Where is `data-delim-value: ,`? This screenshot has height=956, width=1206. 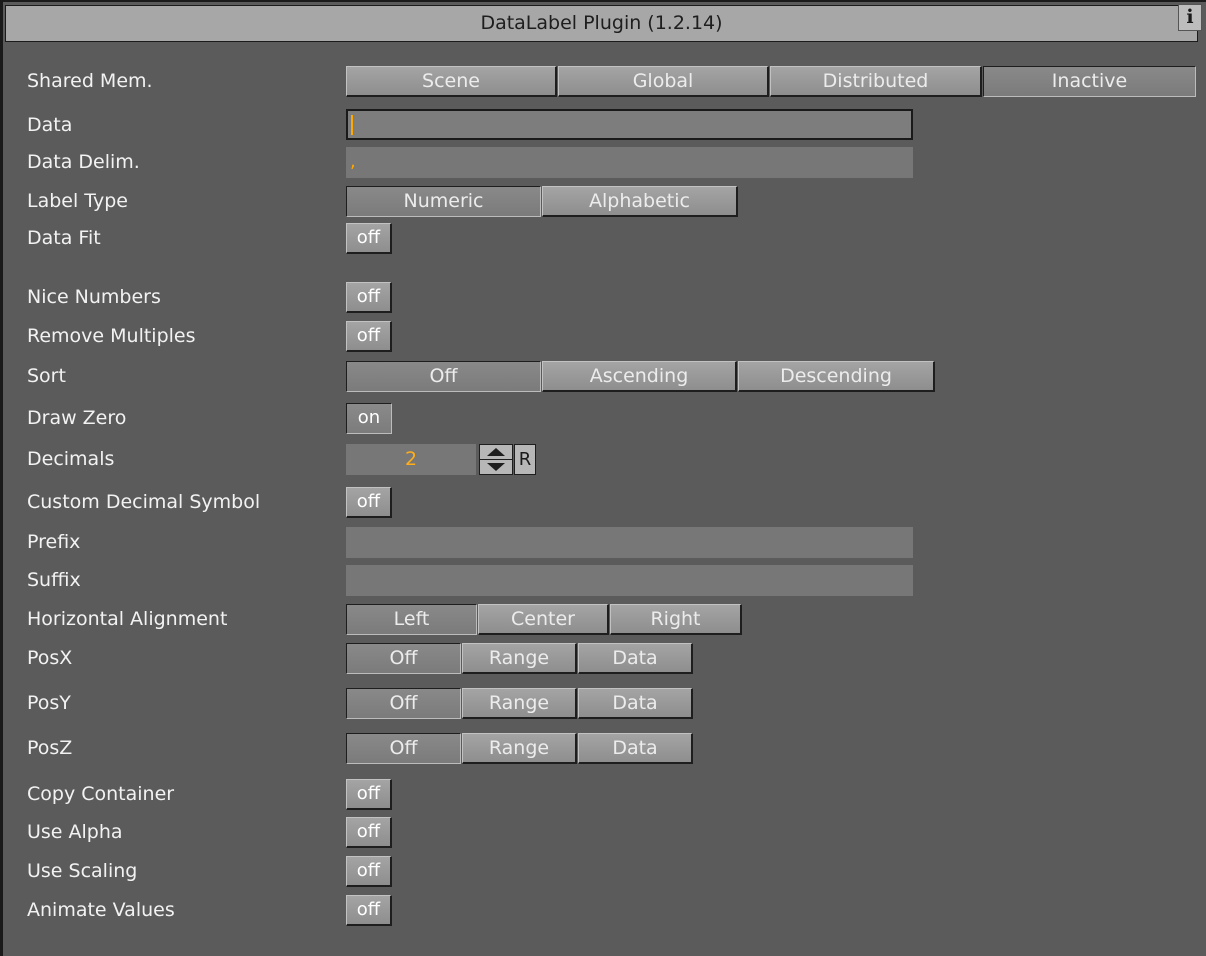
data-delim-value: , is located at coordinates (353, 161).